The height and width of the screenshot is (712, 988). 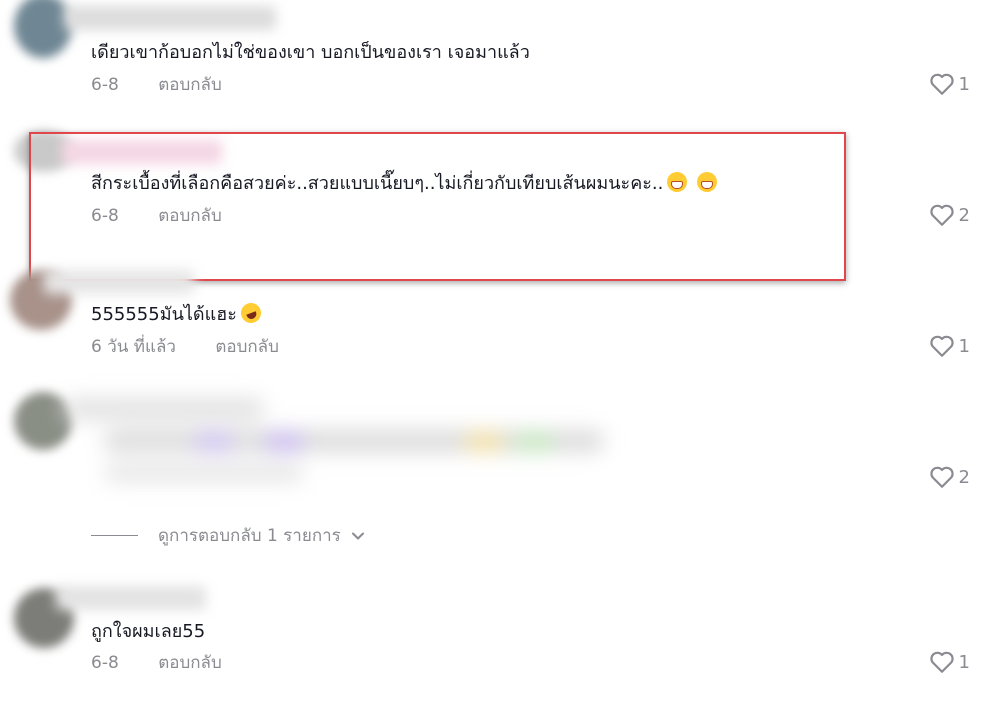 What do you see at coordinates (324, 442) in the screenshot?
I see `blurred-comment-content` at bounding box center [324, 442].